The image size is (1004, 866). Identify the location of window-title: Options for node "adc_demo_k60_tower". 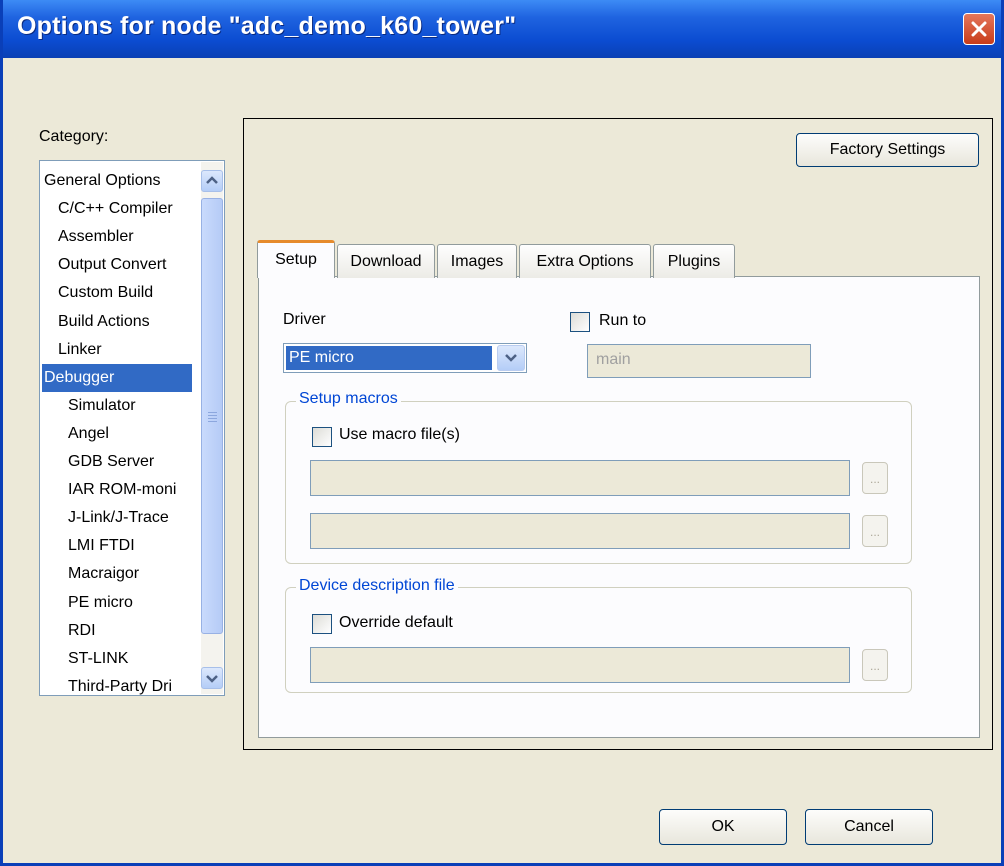
(267, 26).